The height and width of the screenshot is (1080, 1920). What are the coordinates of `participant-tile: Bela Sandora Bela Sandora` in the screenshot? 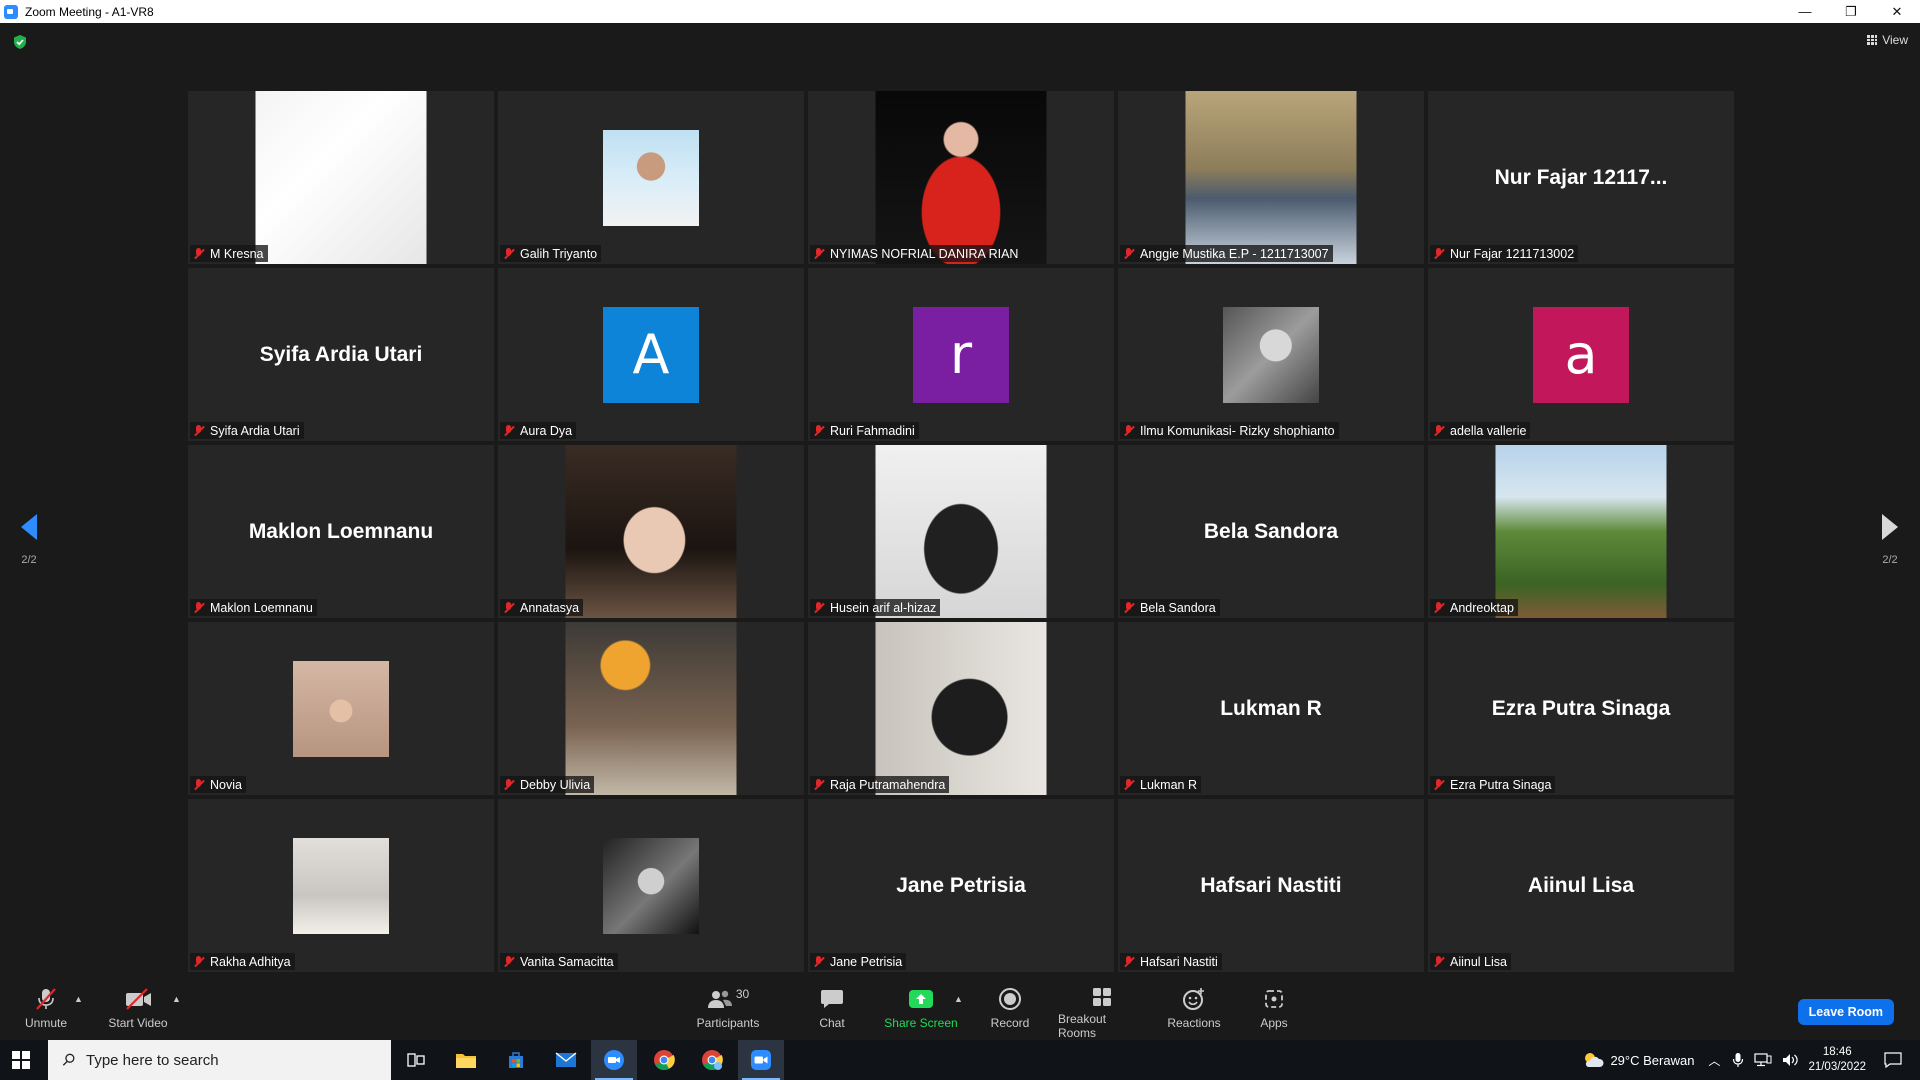 It's located at (1271, 531).